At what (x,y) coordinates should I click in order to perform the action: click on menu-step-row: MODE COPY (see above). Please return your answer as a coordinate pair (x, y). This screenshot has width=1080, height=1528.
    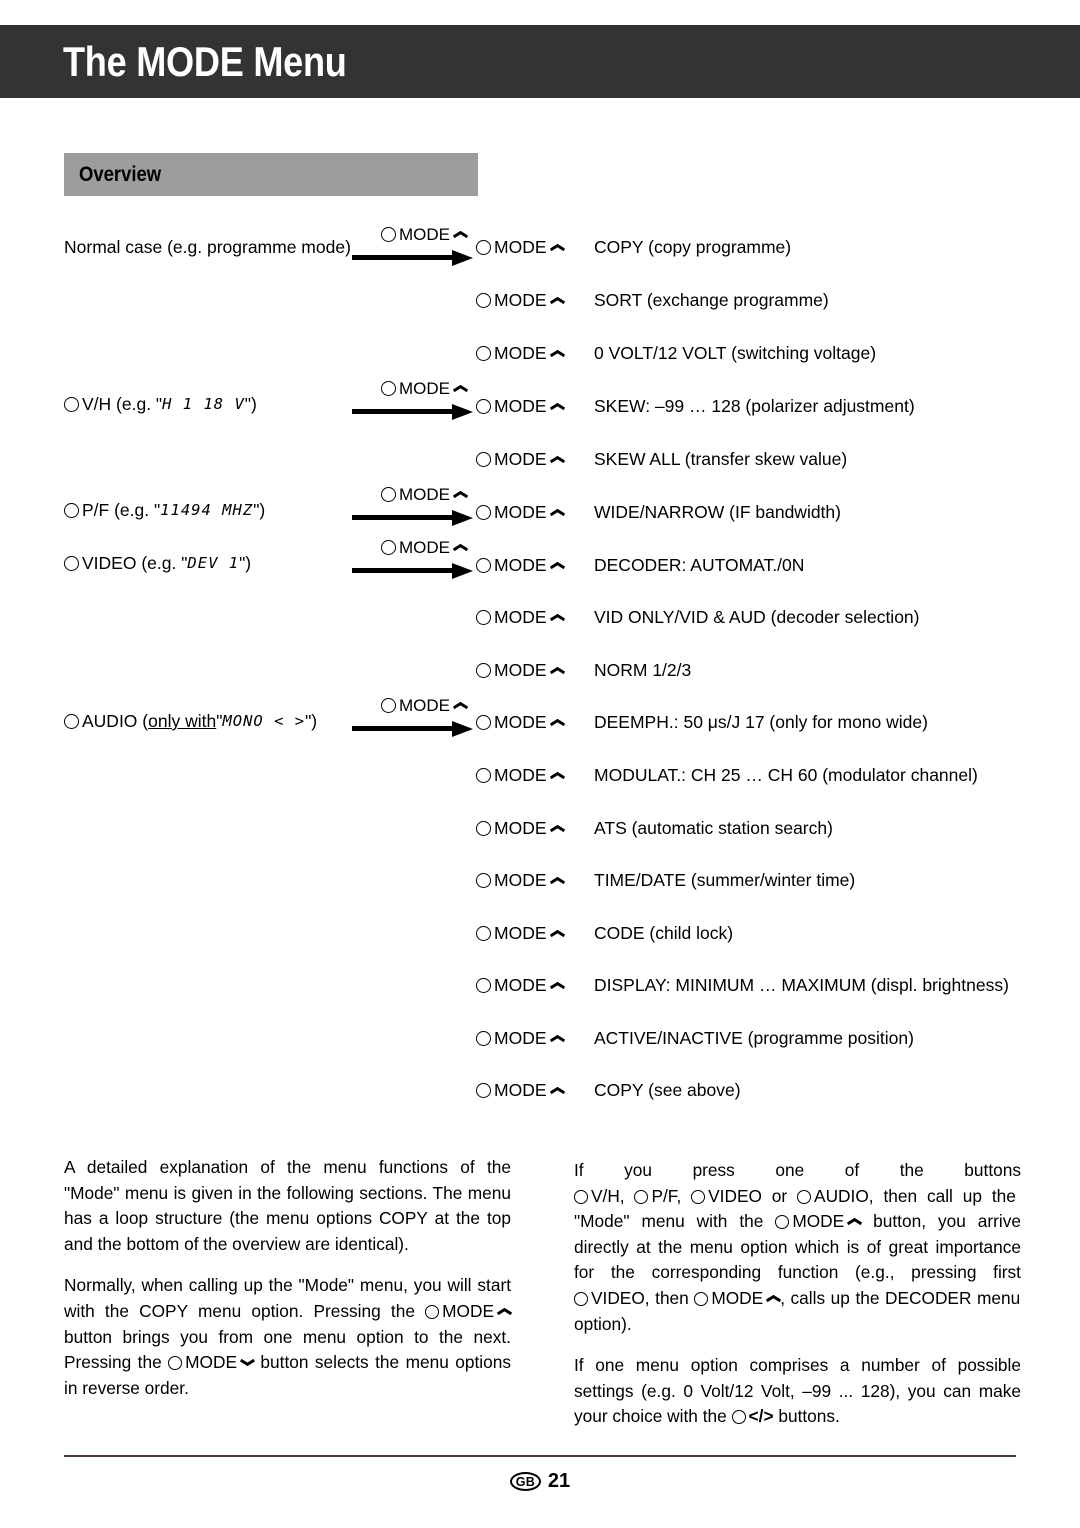
    Looking at the image, I should click on (608, 1090).